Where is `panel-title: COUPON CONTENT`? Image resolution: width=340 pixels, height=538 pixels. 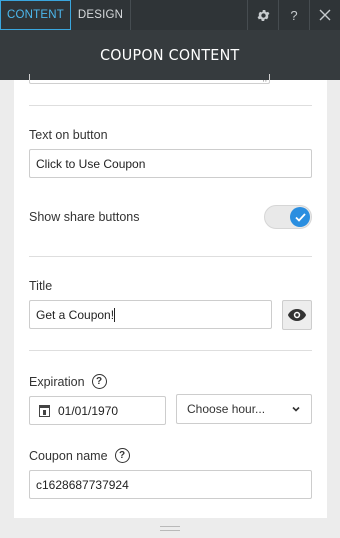
panel-title: COUPON CONTENT is located at coordinates (170, 55).